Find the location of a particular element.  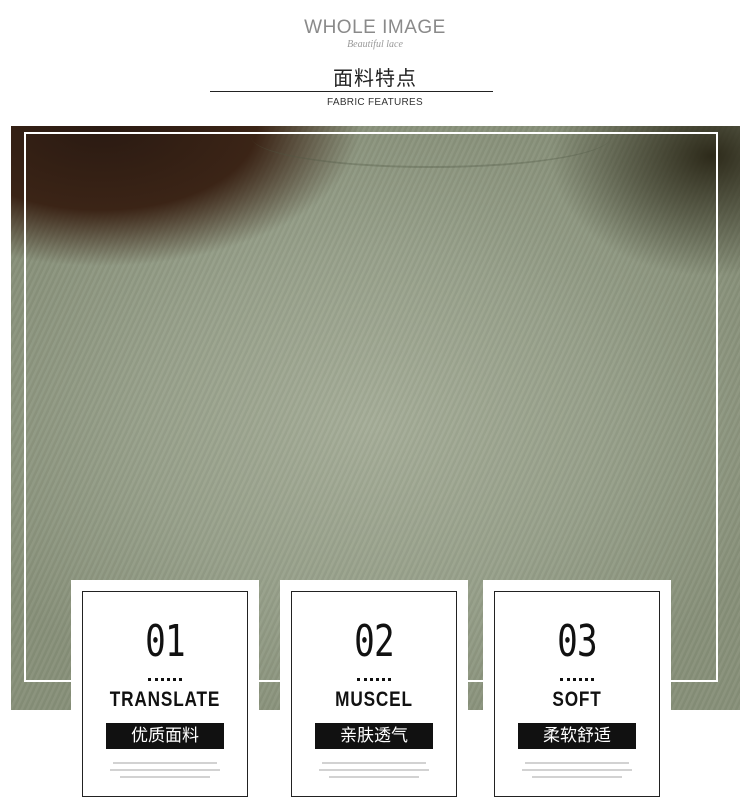

feature-card-1: 01 TRANSLATE 优质面料 is located at coordinates (165, 691).